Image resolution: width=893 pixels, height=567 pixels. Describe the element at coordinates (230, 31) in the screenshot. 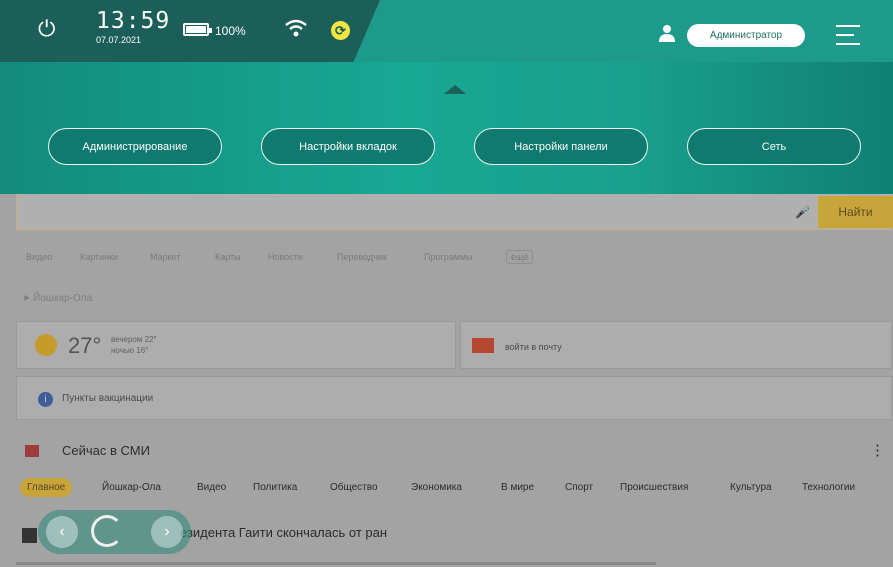

I see `battery-percent: 100%` at that location.